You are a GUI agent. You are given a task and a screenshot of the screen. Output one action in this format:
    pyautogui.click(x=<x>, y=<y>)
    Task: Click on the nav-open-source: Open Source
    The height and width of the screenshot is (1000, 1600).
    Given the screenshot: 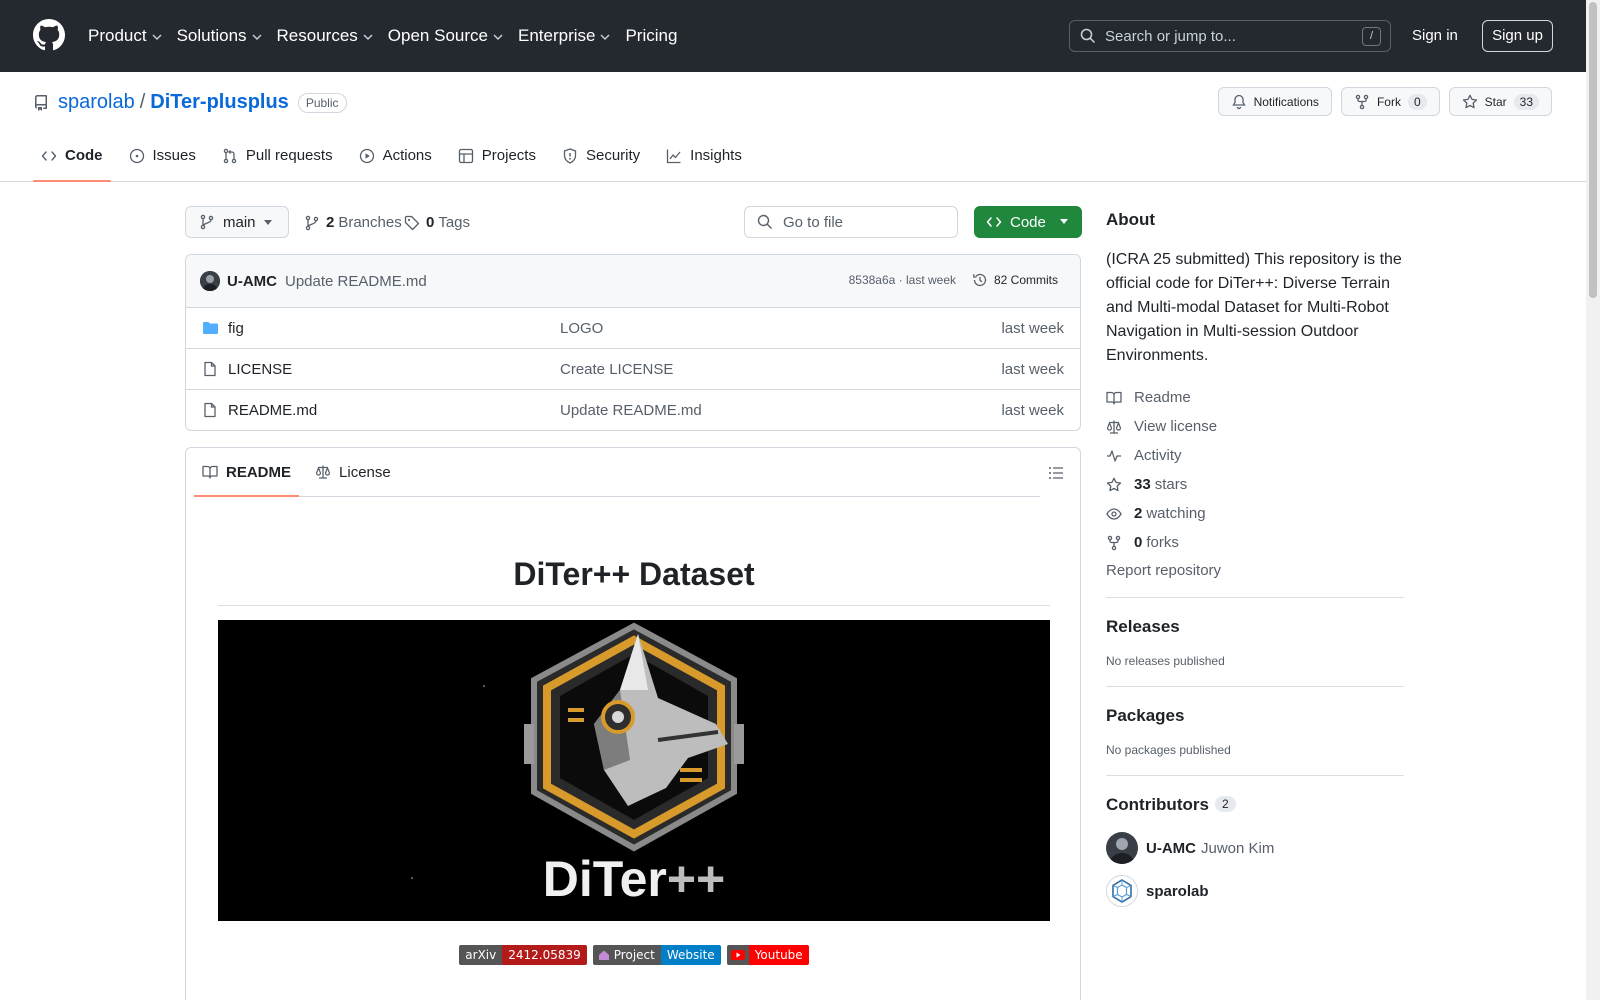 What is the action you would take?
    pyautogui.click(x=445, y=36)
    